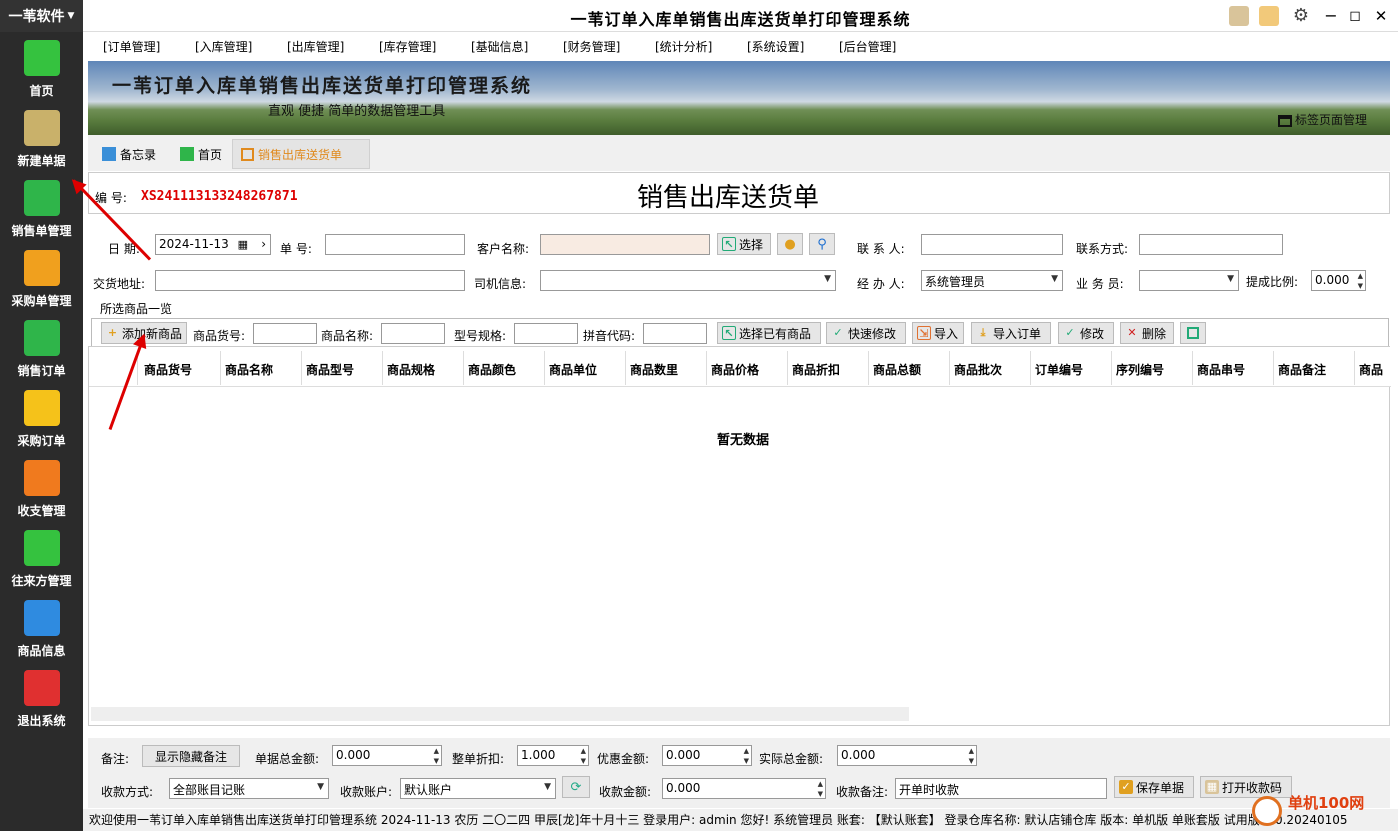 The height and width of the screenshot is (831, 1398). I want to click on total-amount-field: 0.000, so click(387, 755).